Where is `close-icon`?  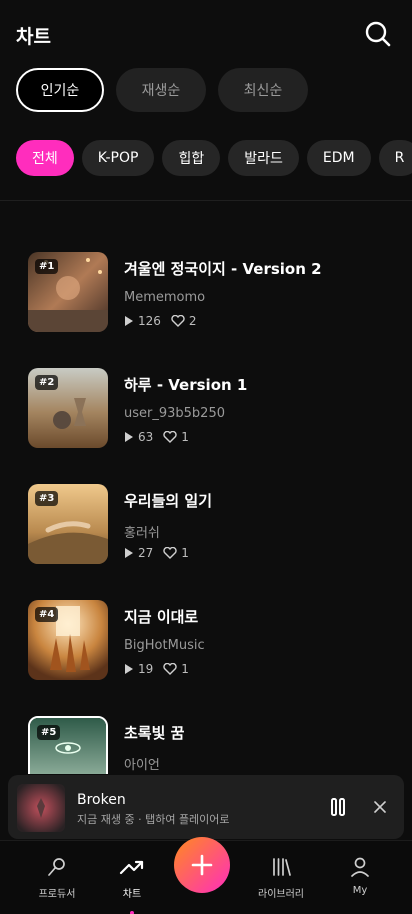 close-icon is located at coordinates (380, 807).